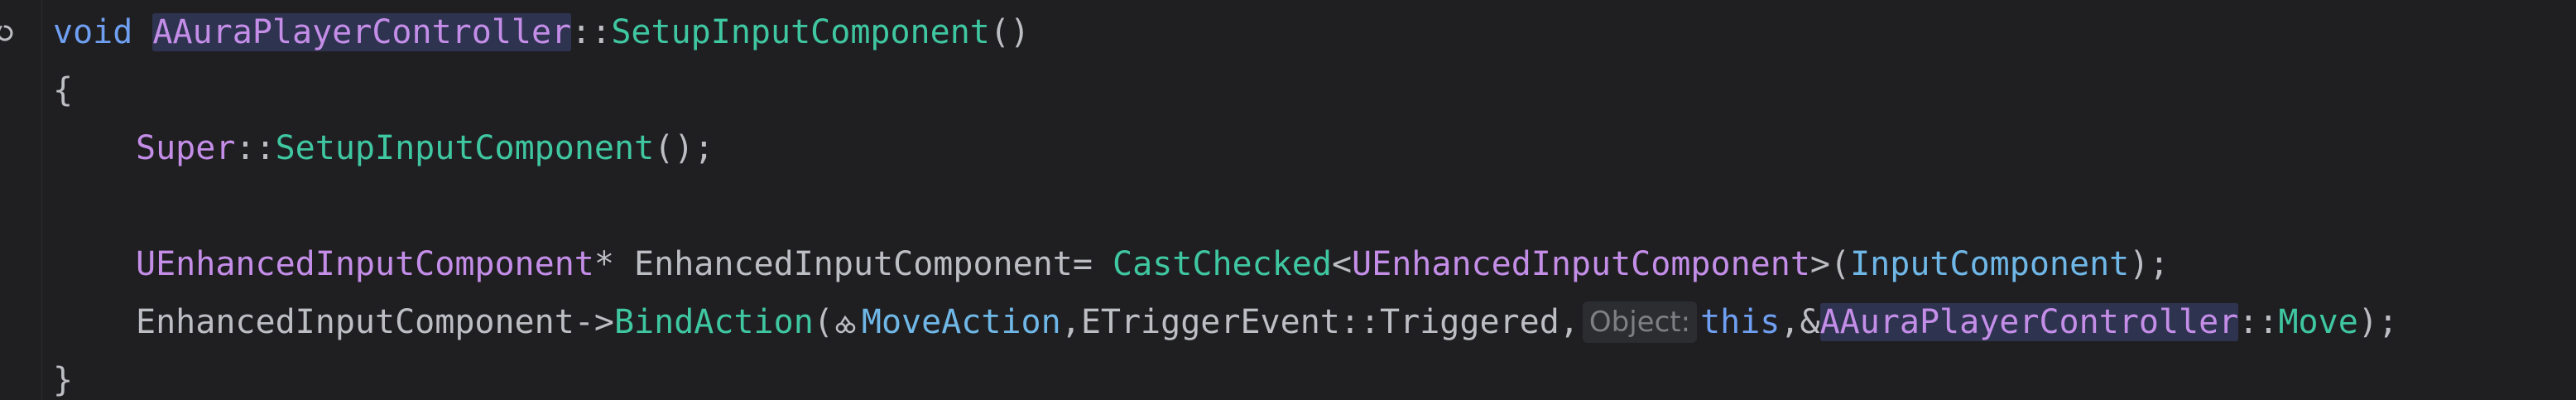  I want to click on code-line-3: Super::SetupInputComponent();, so click(383, 148).